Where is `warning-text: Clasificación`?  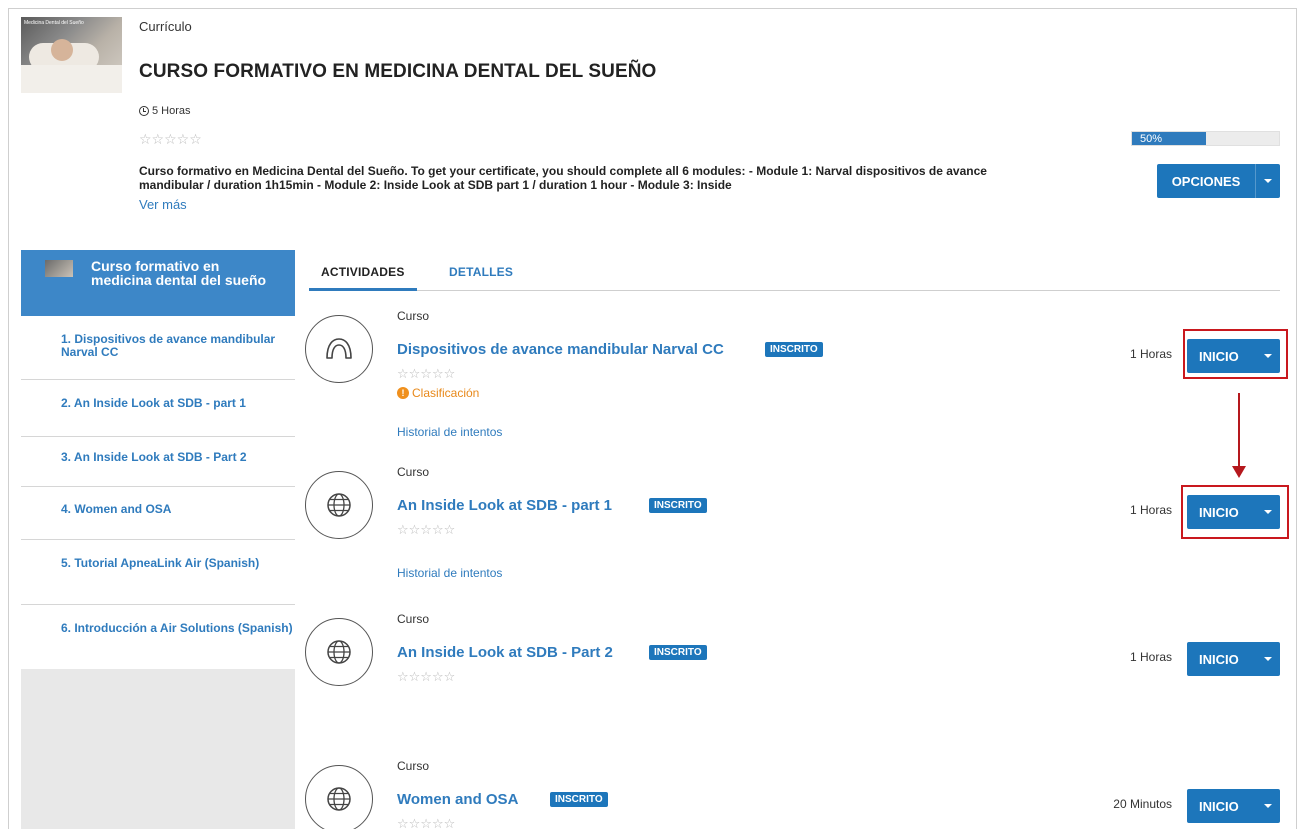
warning-text: Clasificación is located at coordinates (446, 393).